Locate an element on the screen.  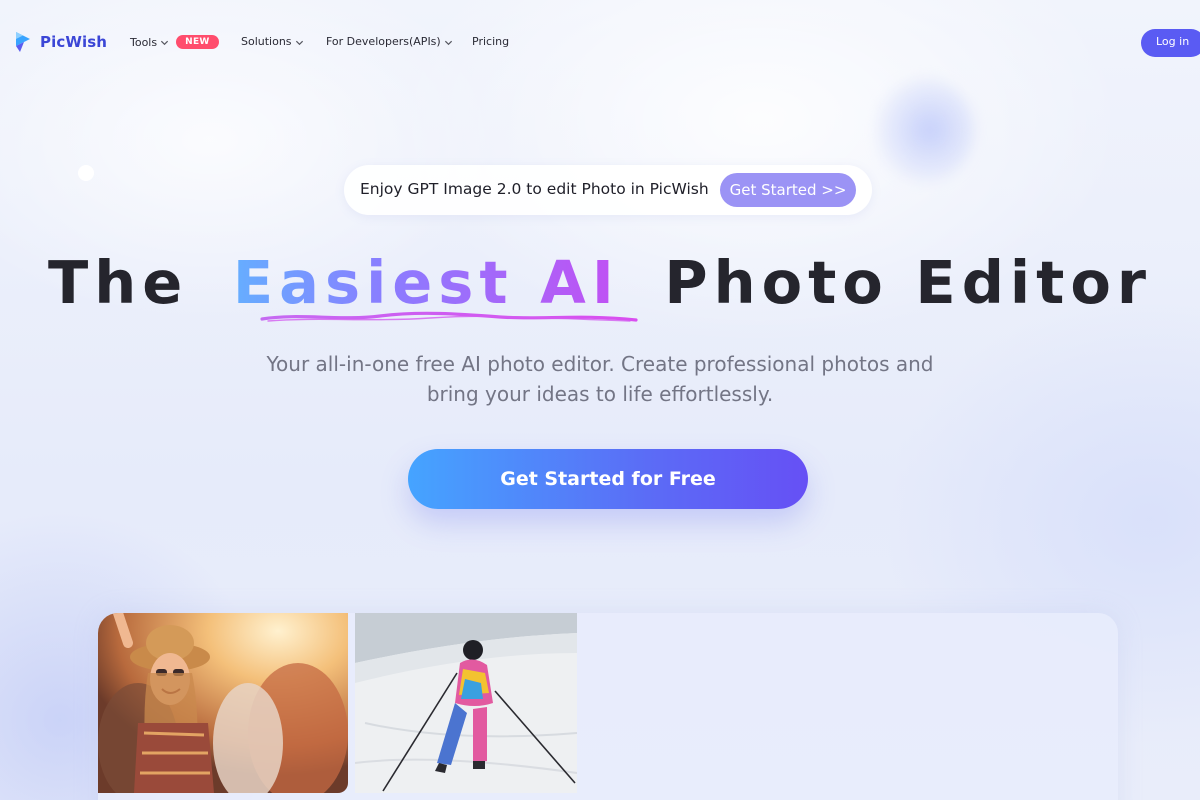
nav-developers-label: For Developers(APIs) is located at coordinates (383, 41).